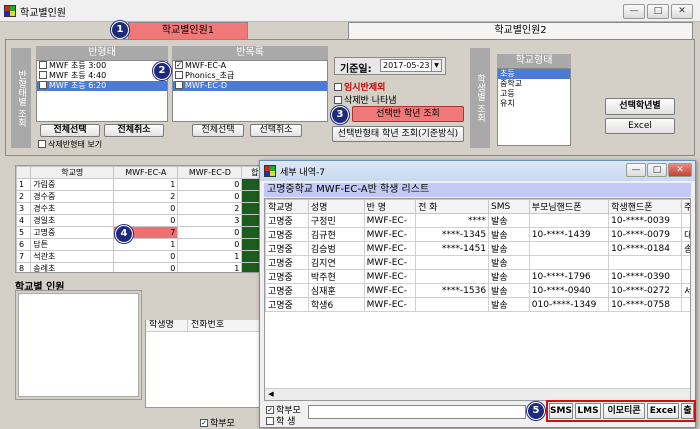 The height and width of the screenshot is (429, 700). Describe the element at coordinates (250, 65) in the screenshot. I see `ban-list-item: ✓ MWF-EC-A` at that location.